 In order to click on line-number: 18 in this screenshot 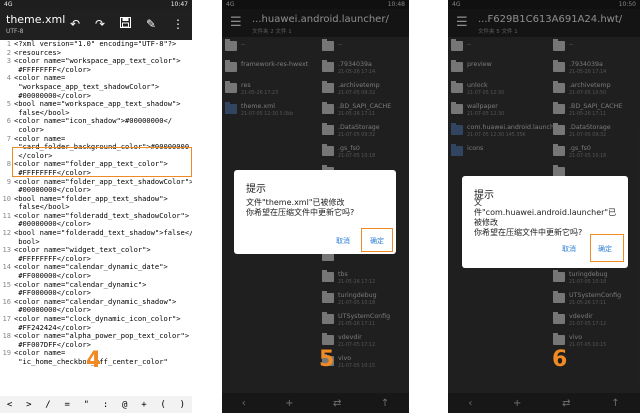, I will do `click(6, 336)`.